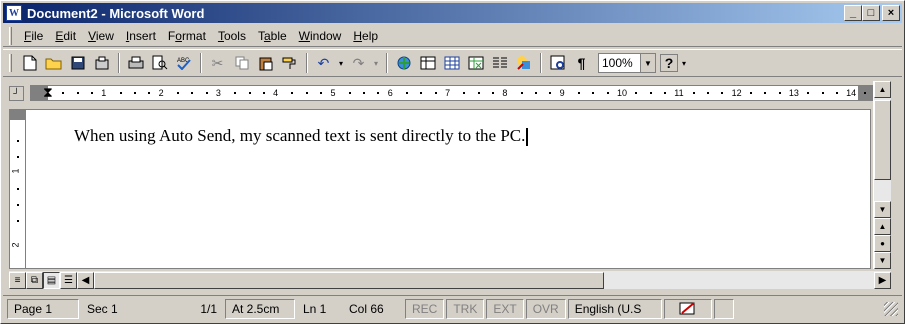 This screenshot has height=324, width=905. I want to click on insert-table-icon, so click(451, 63).